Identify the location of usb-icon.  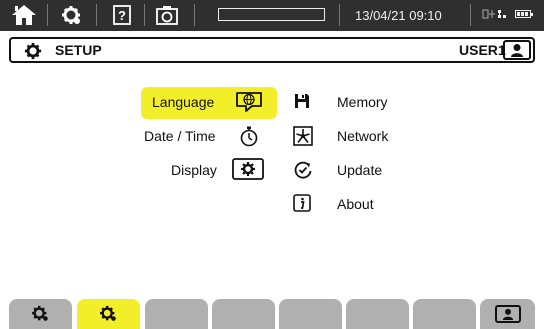
(496, 15).